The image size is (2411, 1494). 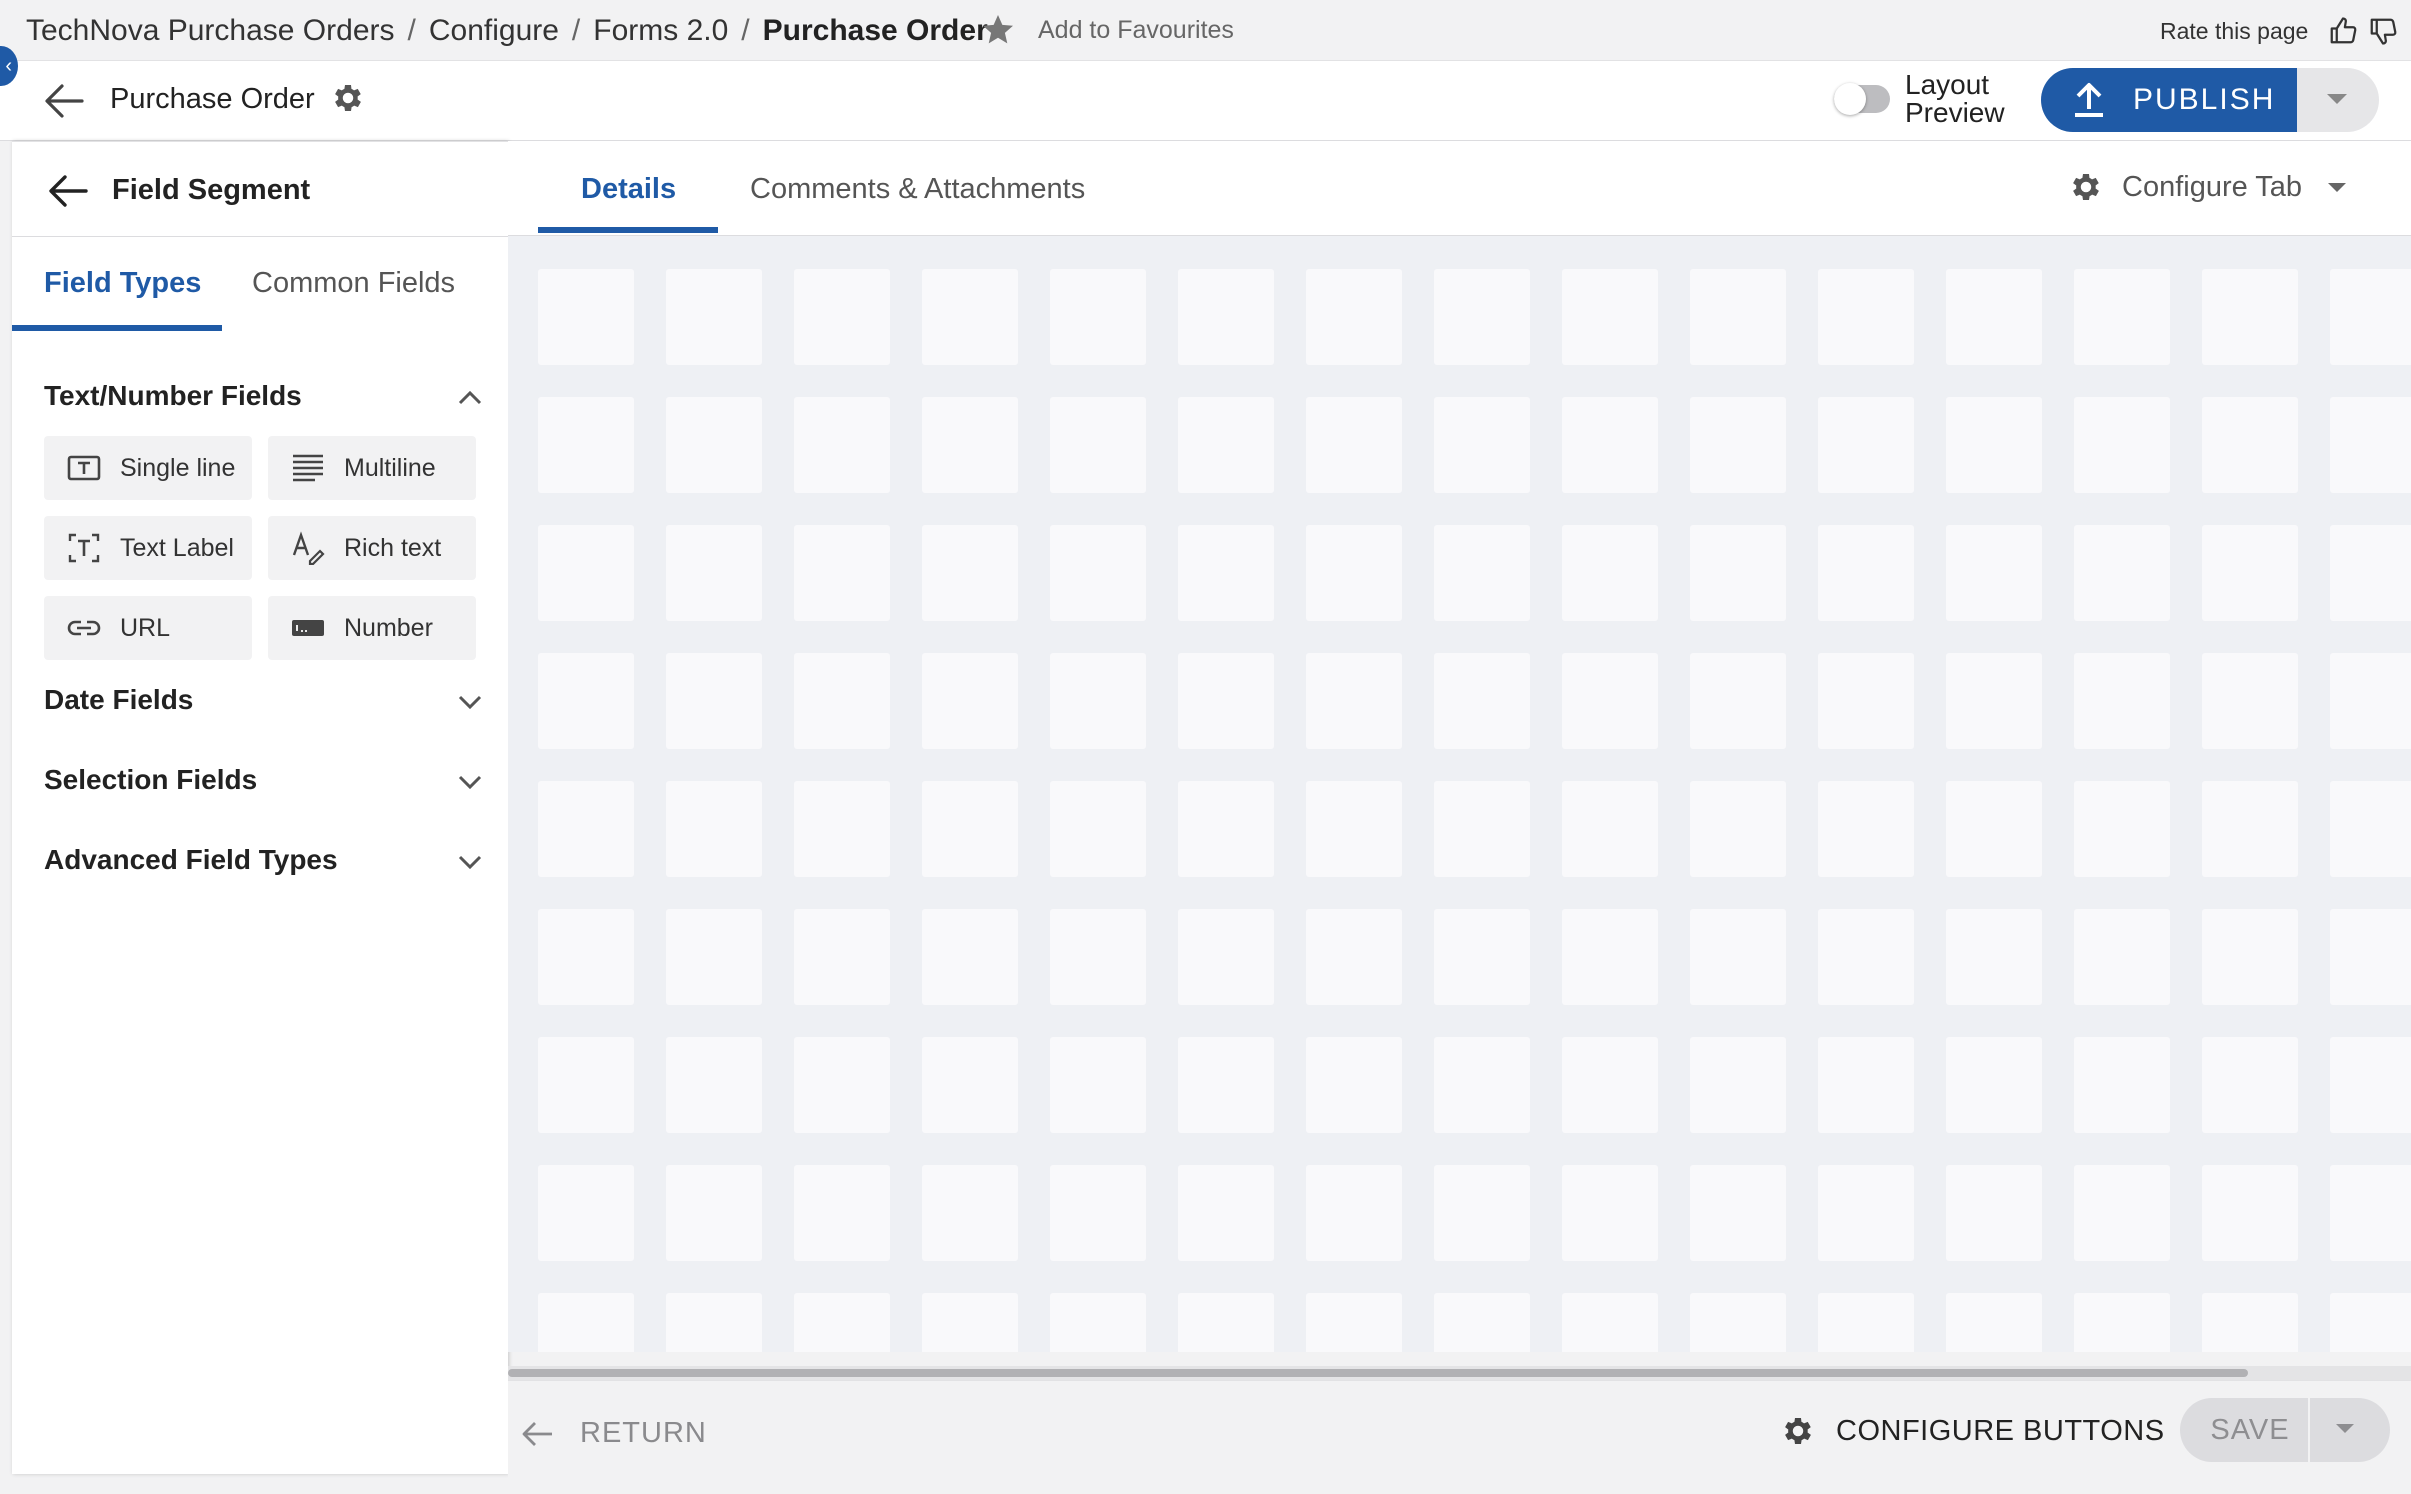 What do you see at coordinates (264, 784) in the screenshot?
I see `section-selection-fields: Selection Fields` at bounding box center [264, 784].